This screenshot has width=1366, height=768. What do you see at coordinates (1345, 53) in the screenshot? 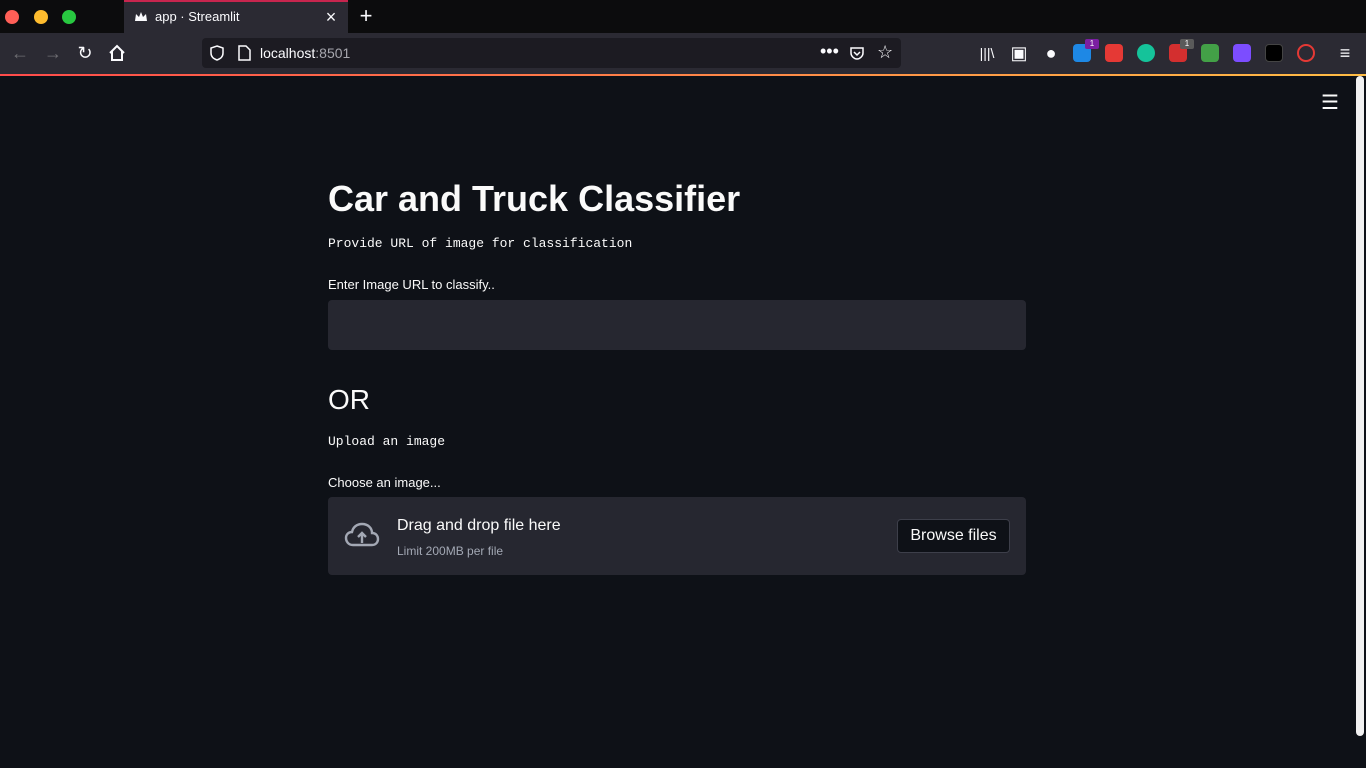
I see `app-menu-icon: ≡` at bounding box center [1345, 53].